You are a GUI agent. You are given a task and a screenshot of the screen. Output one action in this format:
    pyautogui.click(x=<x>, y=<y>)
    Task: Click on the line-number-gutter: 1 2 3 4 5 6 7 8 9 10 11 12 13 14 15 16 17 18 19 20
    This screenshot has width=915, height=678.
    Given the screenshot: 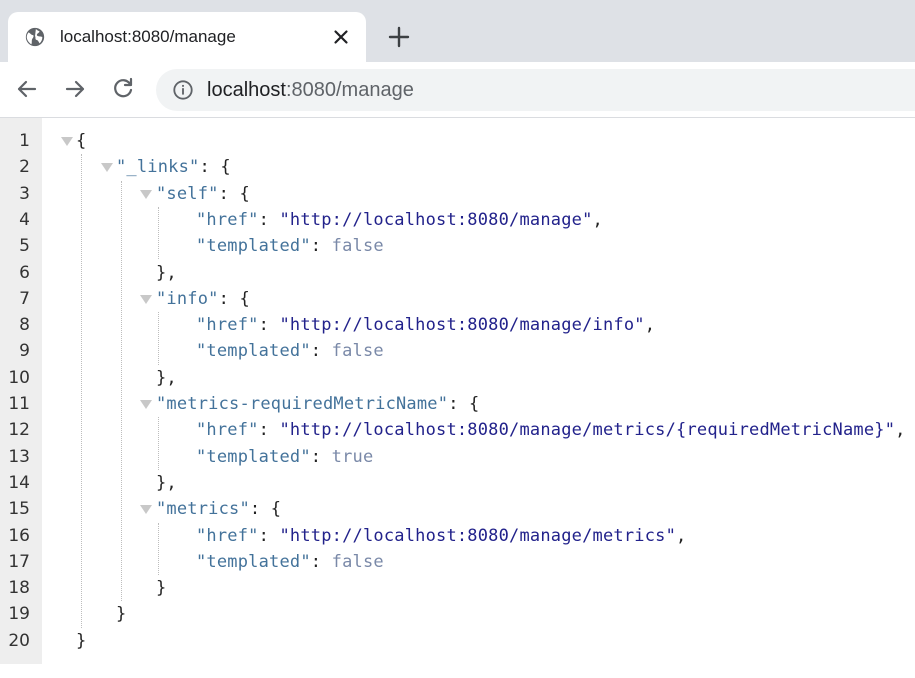 What is the action you would take?
    pyautogui.click(x=21, y=391)
    